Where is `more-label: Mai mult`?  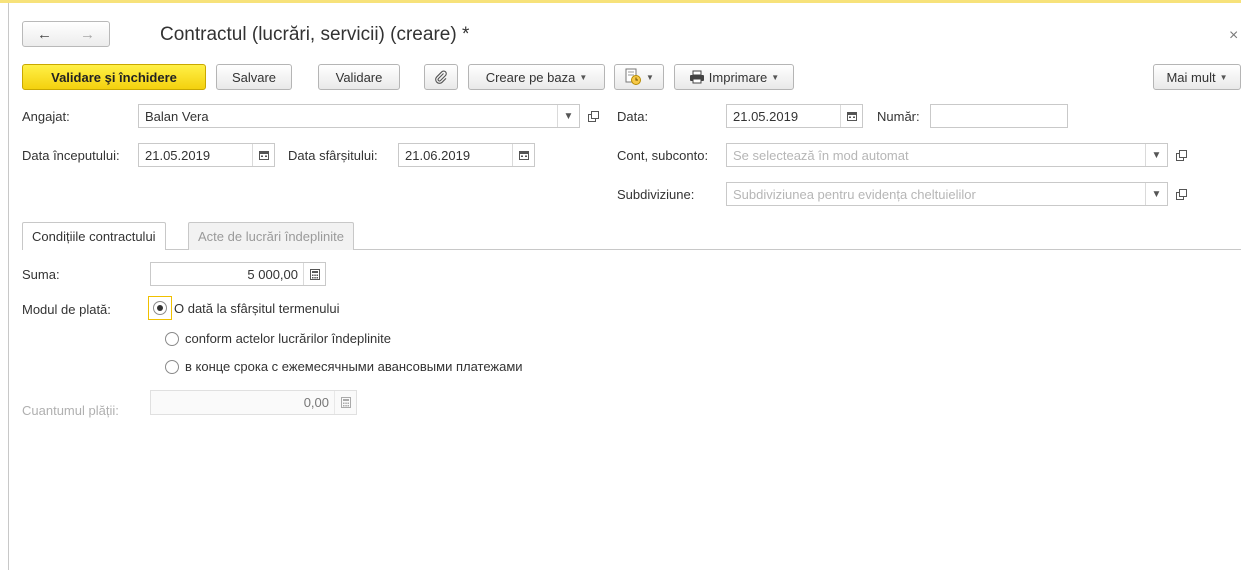
more-label: Mai mult is located at coordinates (1191, 77).